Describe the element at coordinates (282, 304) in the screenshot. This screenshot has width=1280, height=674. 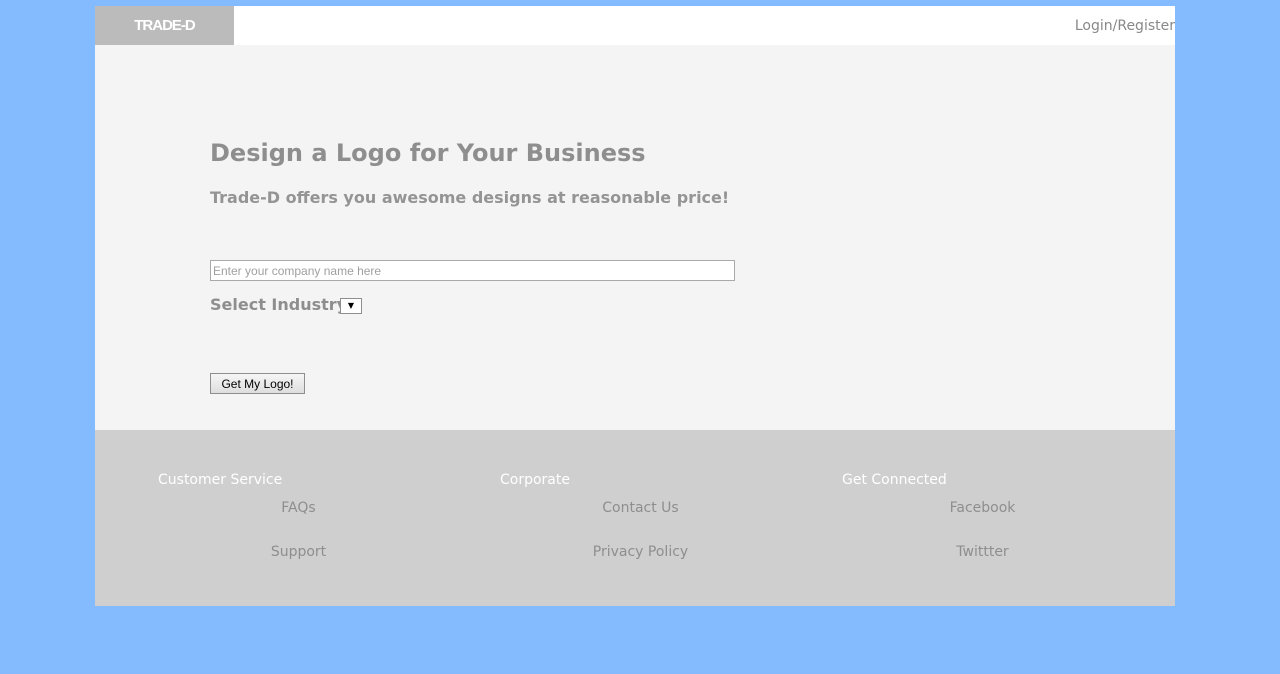
I see `industry-label: Select Industry:` at that location.